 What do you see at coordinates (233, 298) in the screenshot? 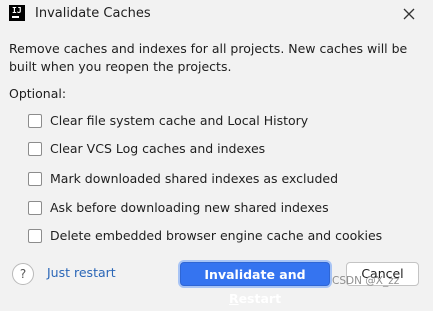
I see `button-label-mnemonic: R` at bounding box center [233, 298].